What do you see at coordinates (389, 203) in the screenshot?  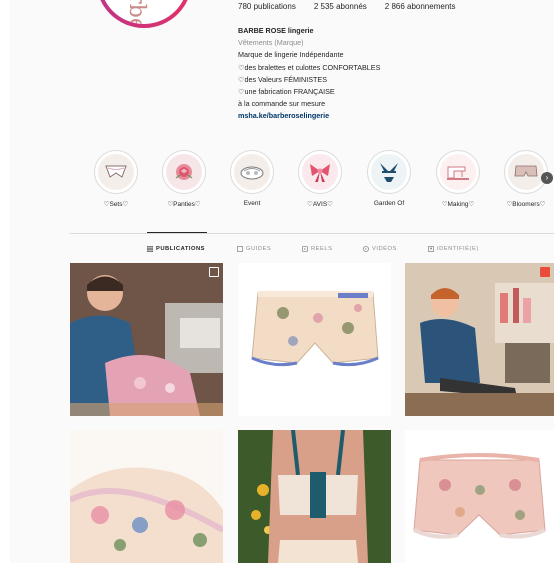 I see `highlight-label: Garden Of` at bounding box center [389, 203].